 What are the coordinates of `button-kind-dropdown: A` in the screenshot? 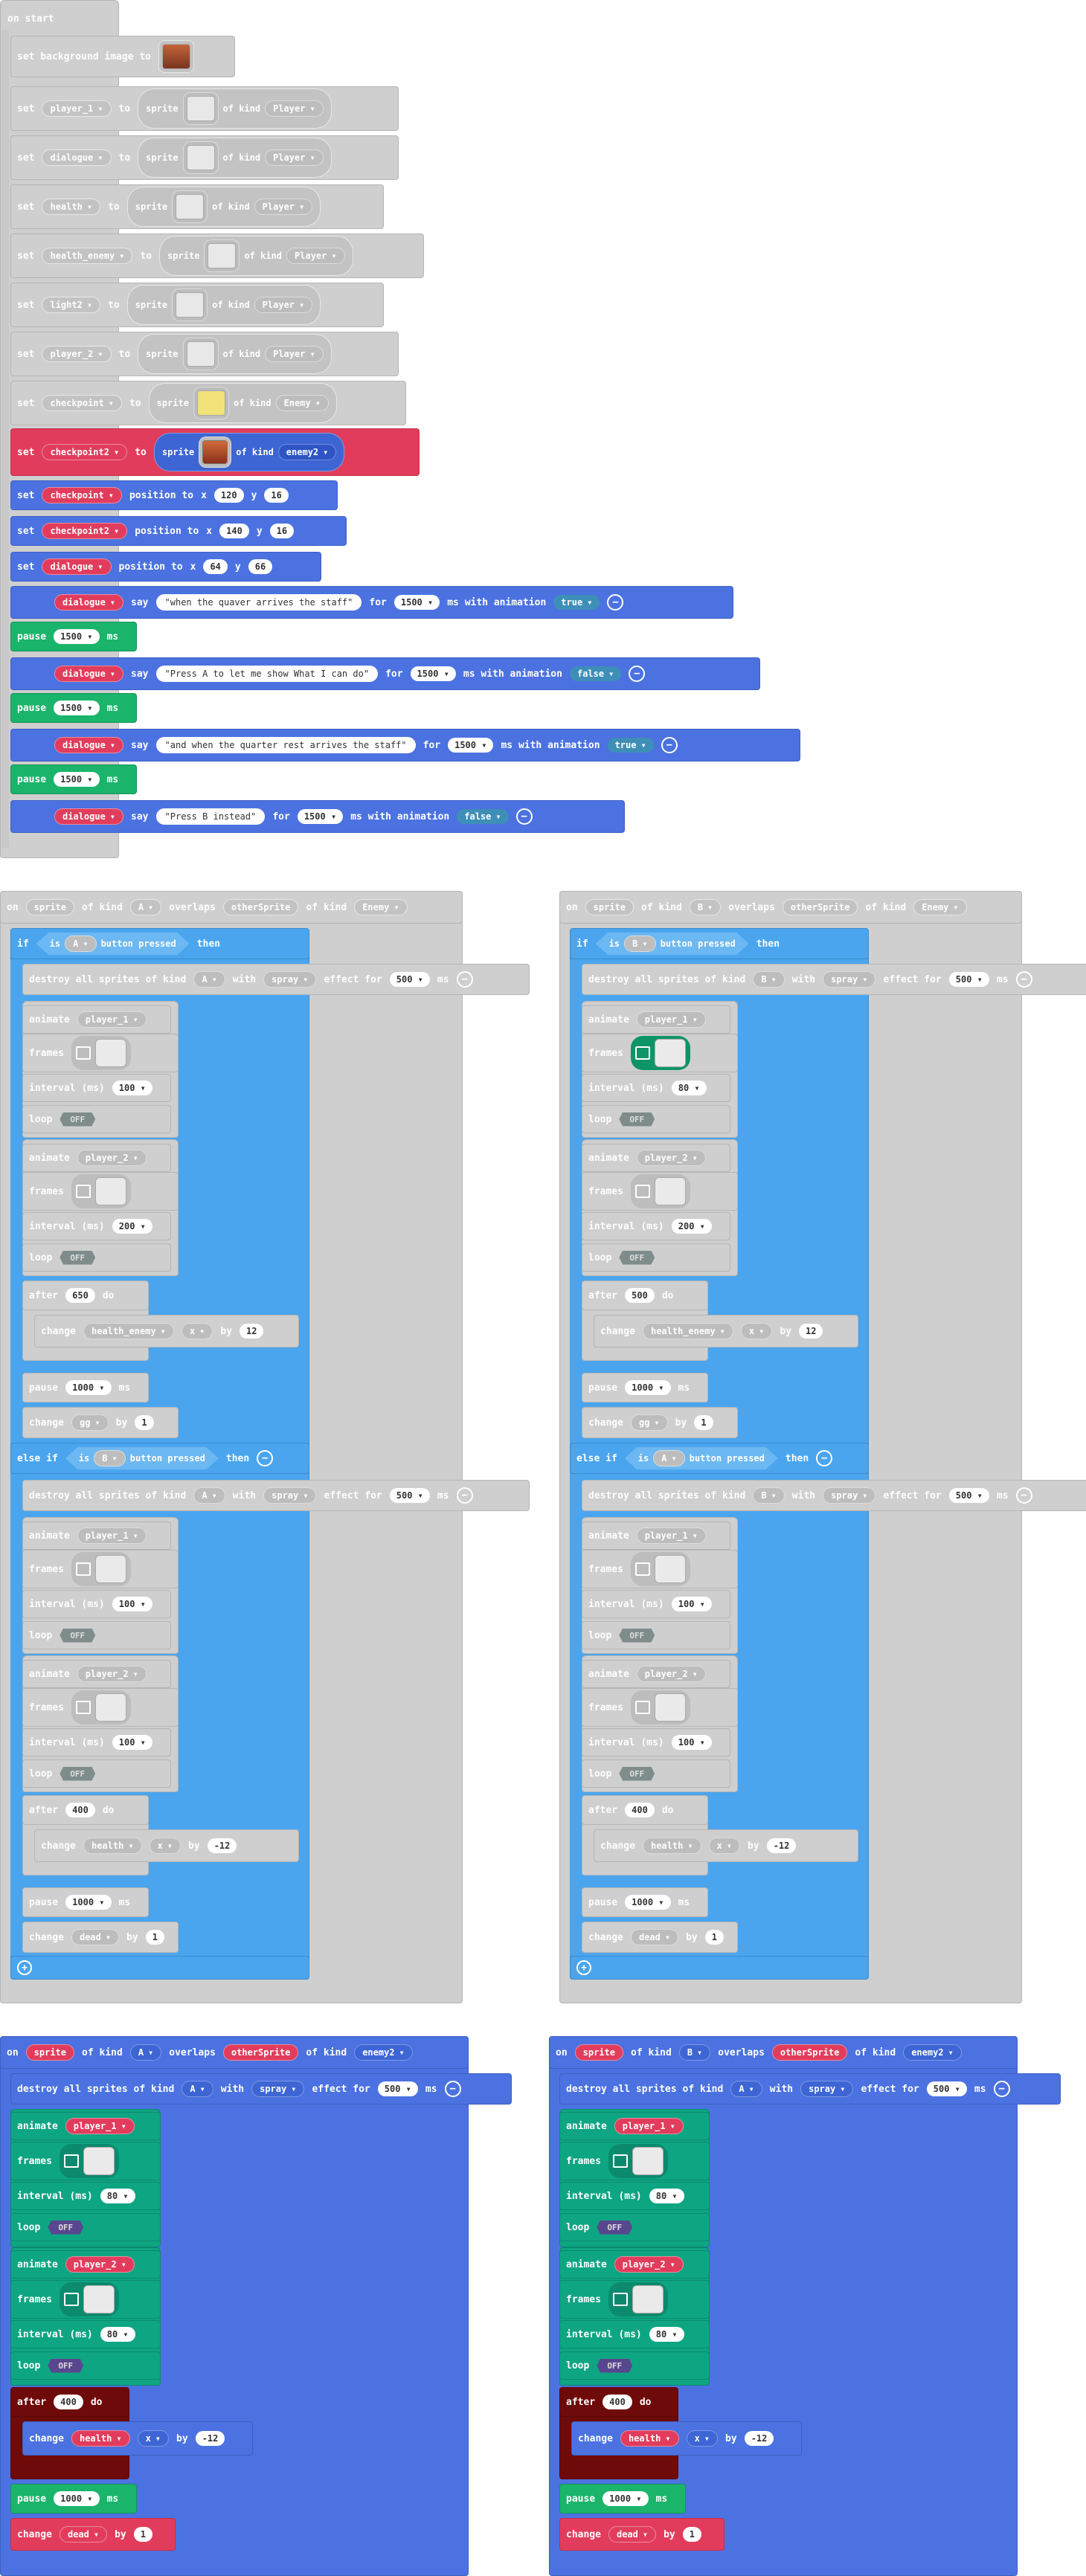 It's located at (145, 907).